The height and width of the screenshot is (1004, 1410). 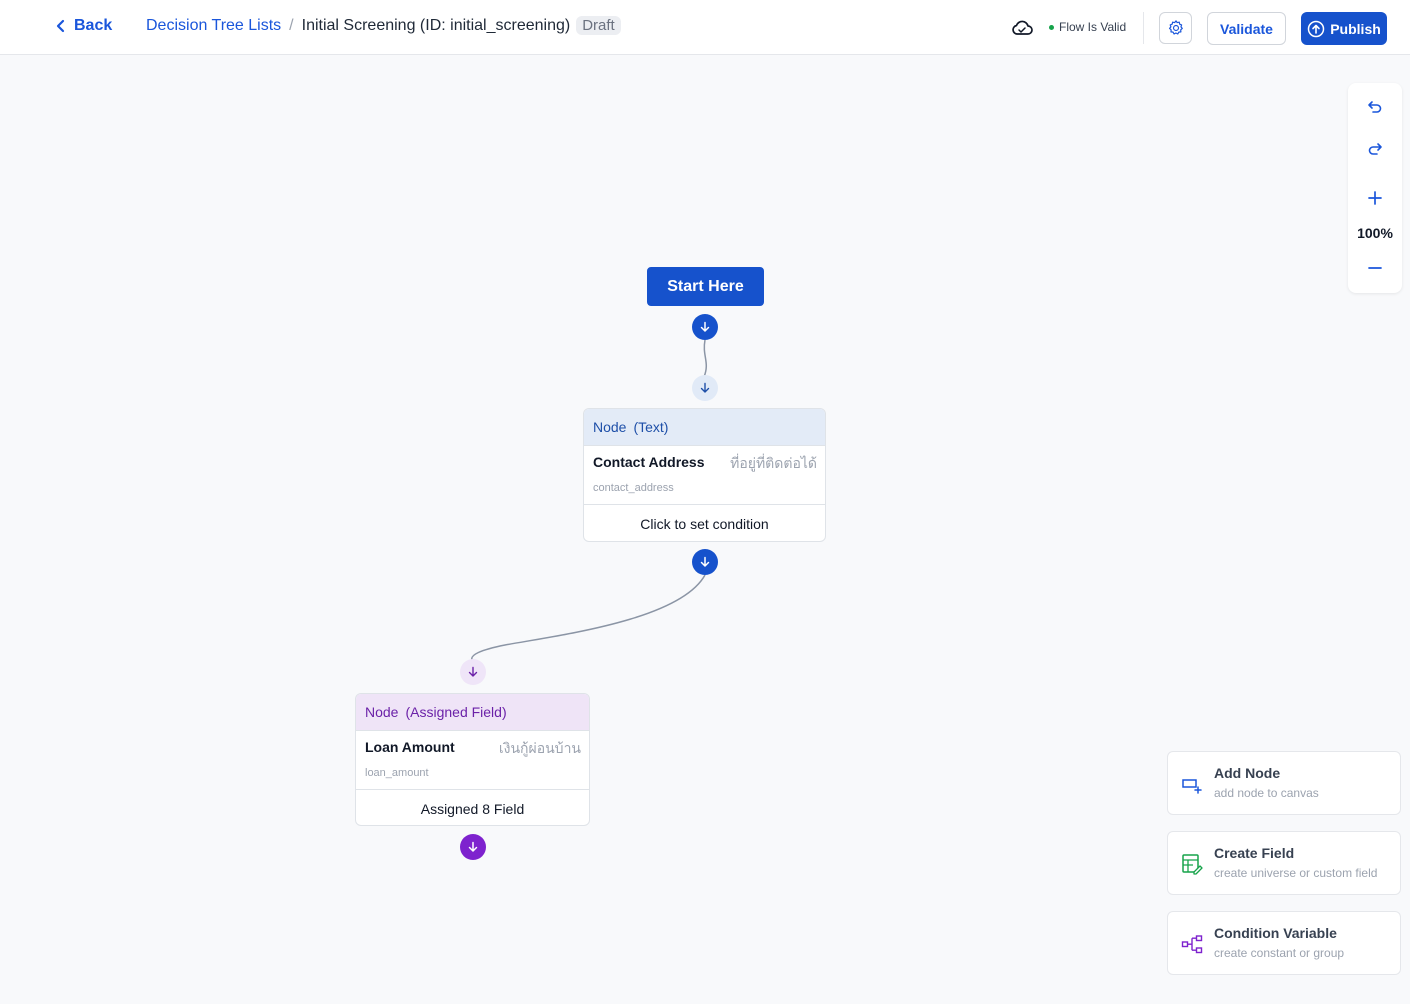 I want to click on add-node-icon, so click(x=1192, y=786).